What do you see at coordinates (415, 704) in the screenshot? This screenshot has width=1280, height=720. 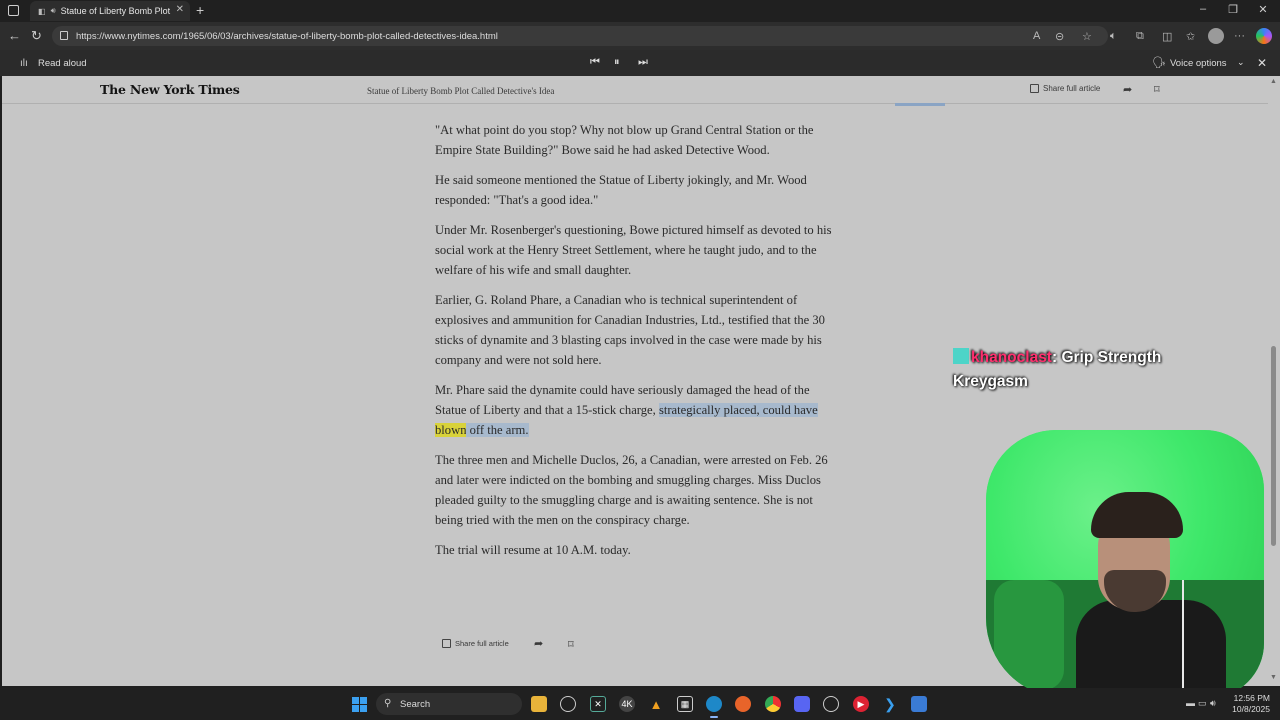 I see `search-placeholder: Search` at bounding box center [415, 704].